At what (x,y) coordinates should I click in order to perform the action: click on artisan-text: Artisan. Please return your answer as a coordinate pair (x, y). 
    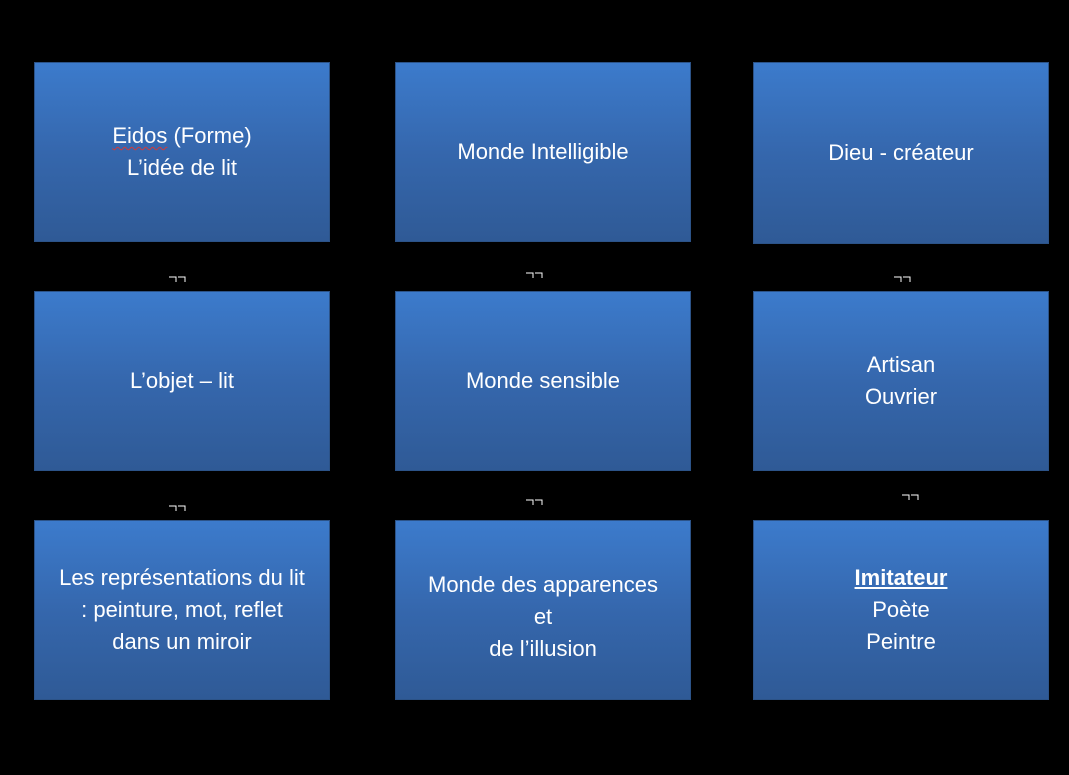
    Looking at the image, I should click on (901, 364).